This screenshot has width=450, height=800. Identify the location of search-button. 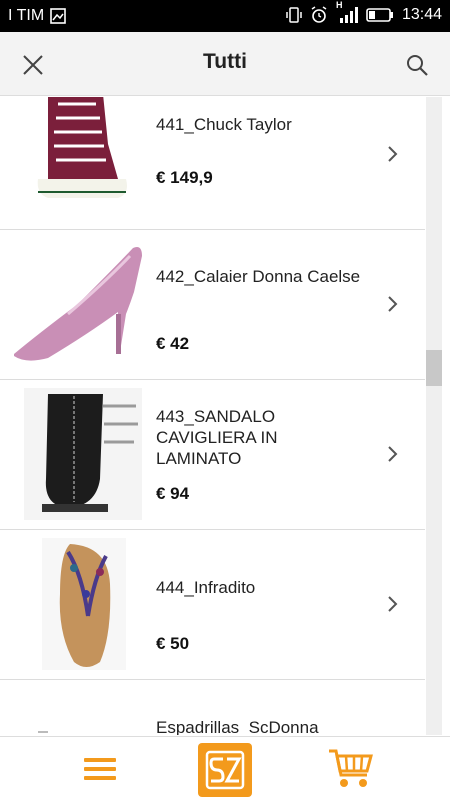
(417, 65).